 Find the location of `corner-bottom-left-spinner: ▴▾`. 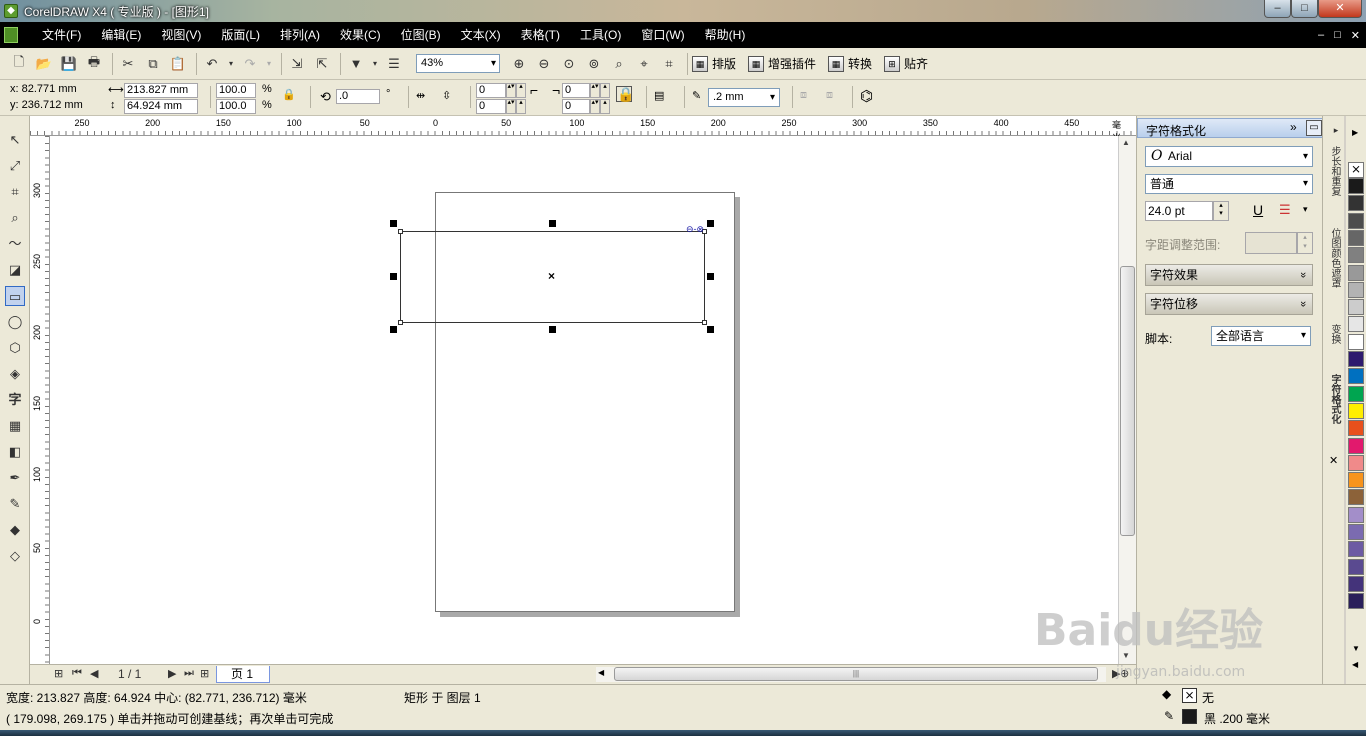

corner-bottom-left-spinner: ▴▾ is located at coordinates (511, 106).